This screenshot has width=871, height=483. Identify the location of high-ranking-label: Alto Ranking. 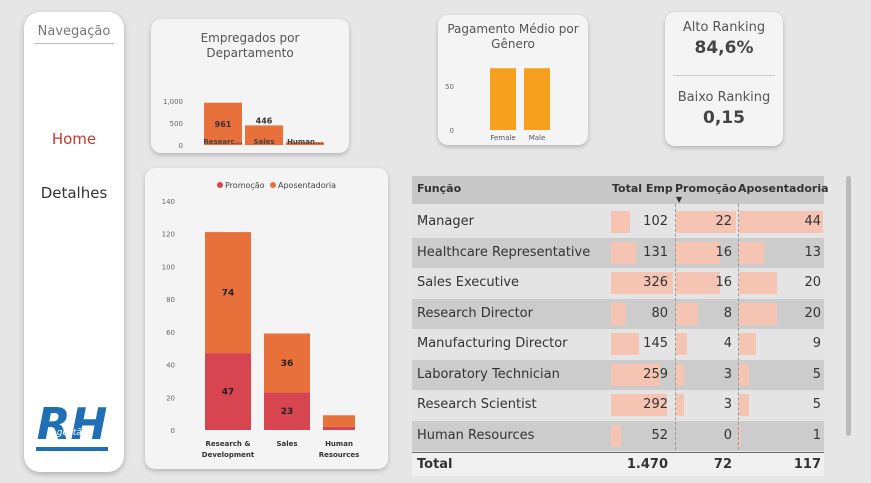
(724, 27).